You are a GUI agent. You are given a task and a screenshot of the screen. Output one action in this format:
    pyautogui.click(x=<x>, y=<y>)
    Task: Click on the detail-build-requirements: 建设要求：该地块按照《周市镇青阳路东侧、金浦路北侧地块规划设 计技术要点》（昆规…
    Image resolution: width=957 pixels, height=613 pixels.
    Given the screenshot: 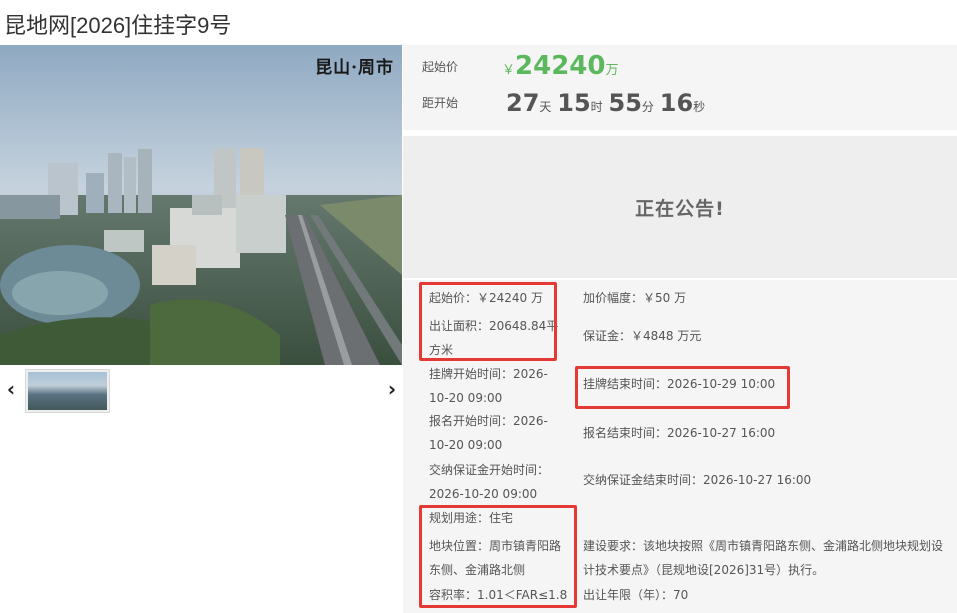 What is the action you would take?
    pyautogui.click(x=763, y=558)
    